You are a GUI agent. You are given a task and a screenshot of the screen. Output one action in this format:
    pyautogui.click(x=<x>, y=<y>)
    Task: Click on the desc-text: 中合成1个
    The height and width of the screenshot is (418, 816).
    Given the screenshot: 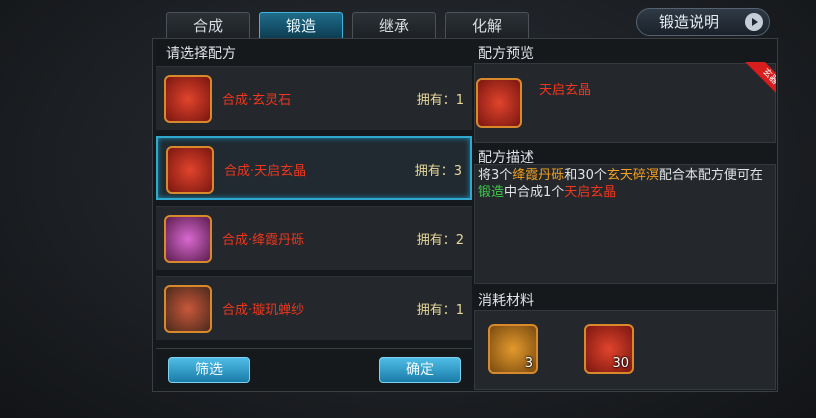 What is the action you would take?
    pyautogui.click(x=534, y=192)
    